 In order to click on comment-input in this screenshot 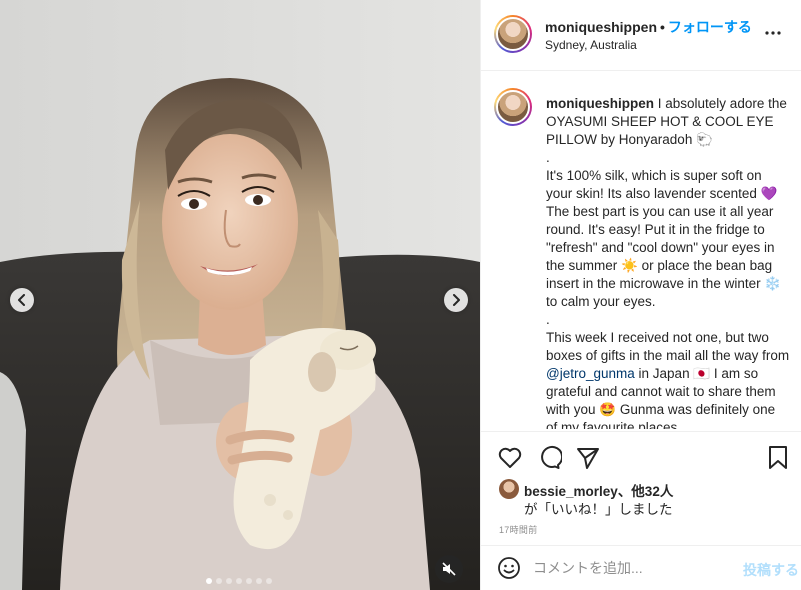, I will do `click(633, 568)`.